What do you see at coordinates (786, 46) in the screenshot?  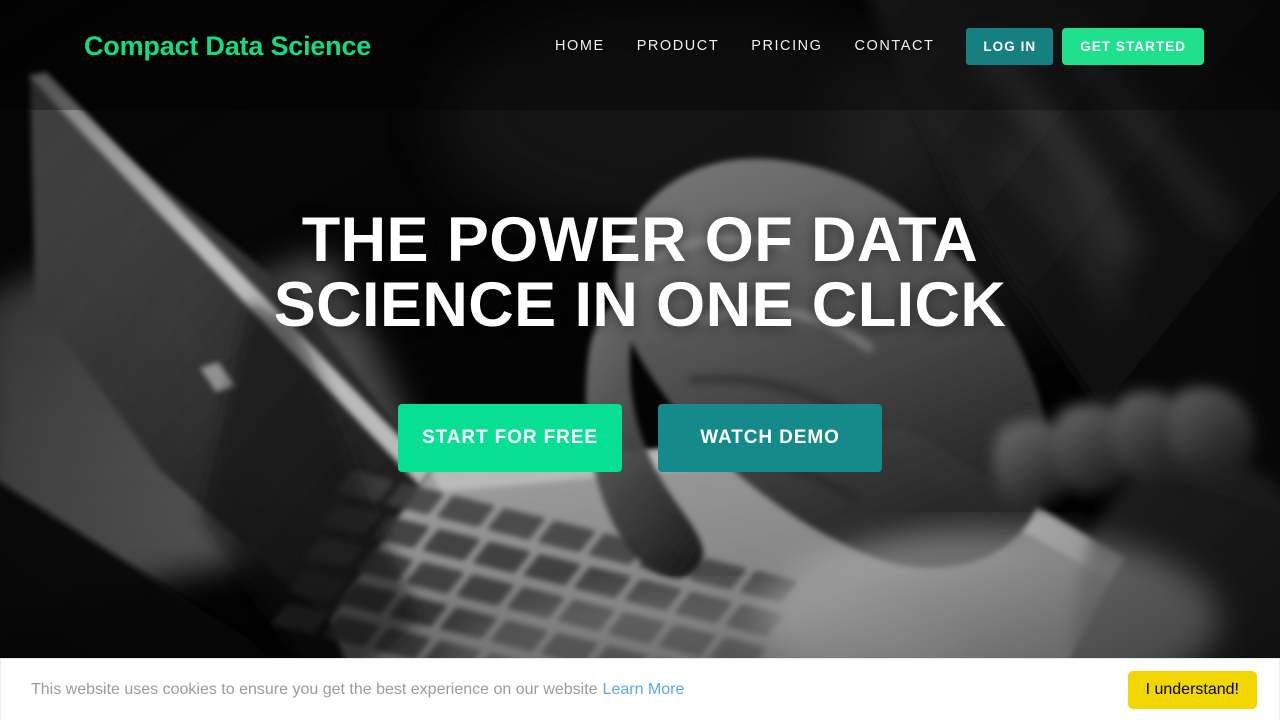 I see `nav-item-pricing: PRICING` at bounding box center [786, 46].